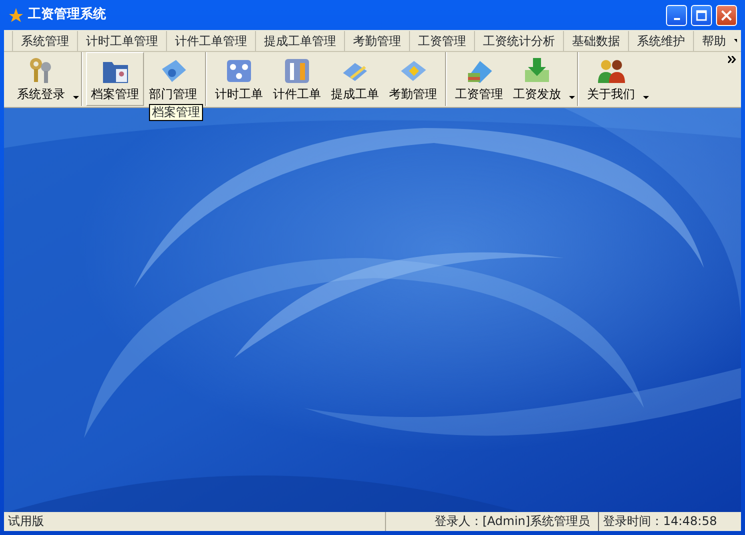 The image size is (745, 535). Describe the element at coordinates (115, 79) in the screenshot. I see `toolbar-button: 档案管理` at that location.